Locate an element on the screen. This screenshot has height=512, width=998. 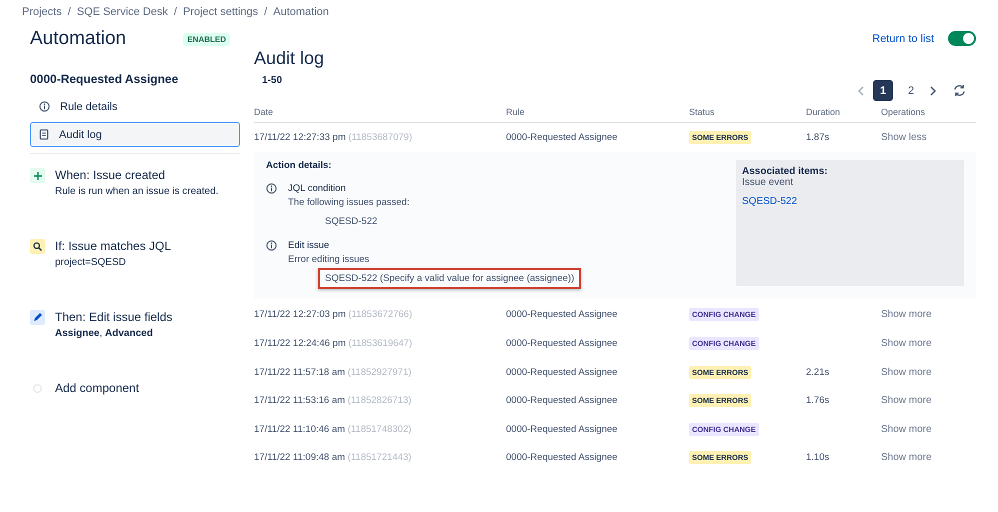
component-title: If: Issue matches JQL is located at coordinates (113, 246).